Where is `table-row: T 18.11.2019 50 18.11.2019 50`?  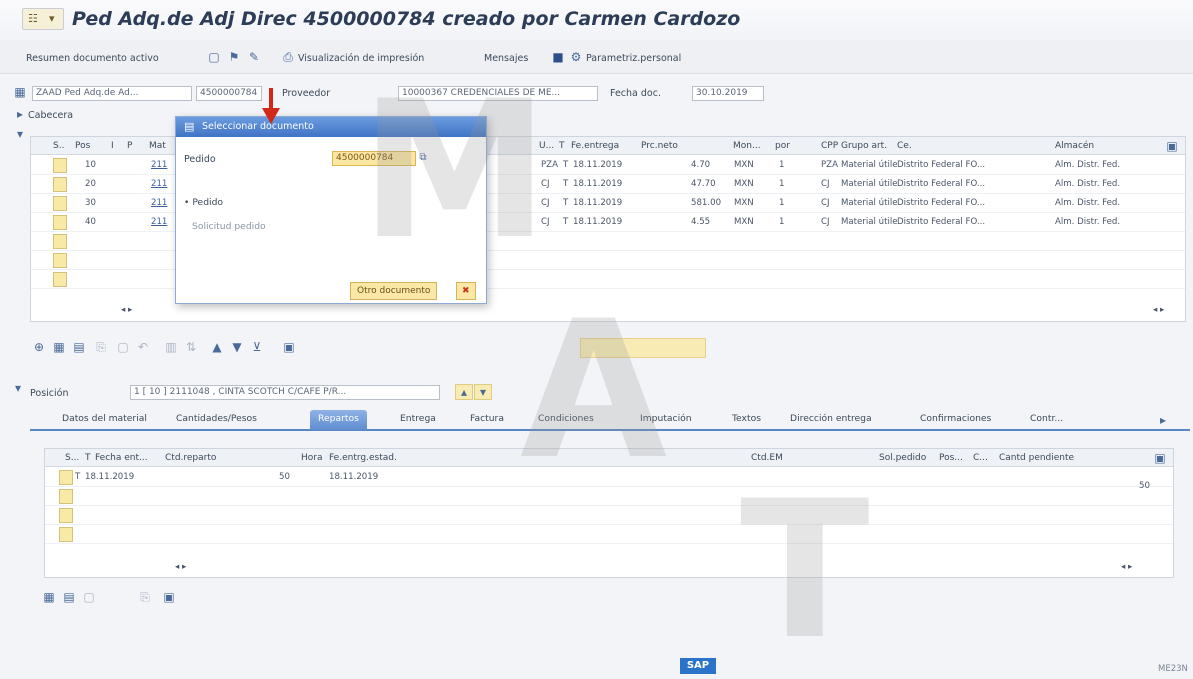
table-row: T 18.11.2019 50 18.11.2019 50 is located at coordinates (609, 480).